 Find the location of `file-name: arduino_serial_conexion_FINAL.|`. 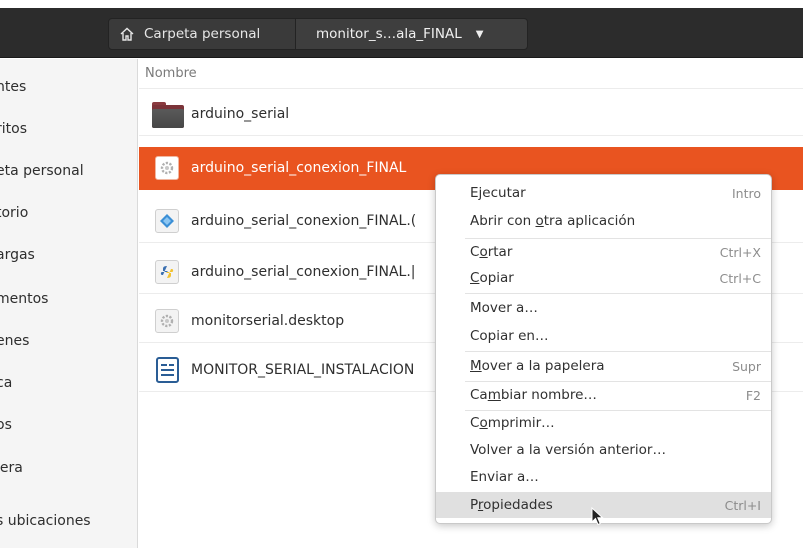

file-name: arduino_serial_conexion_FINAL.| is located at coordinates (303, 272).